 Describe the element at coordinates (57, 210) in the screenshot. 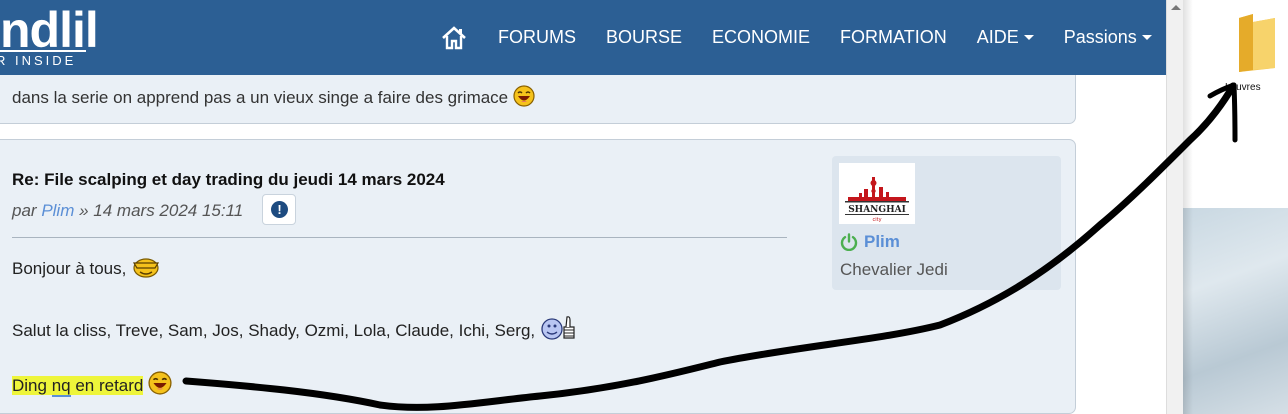

I see `post-author-link: Plim` at that location.